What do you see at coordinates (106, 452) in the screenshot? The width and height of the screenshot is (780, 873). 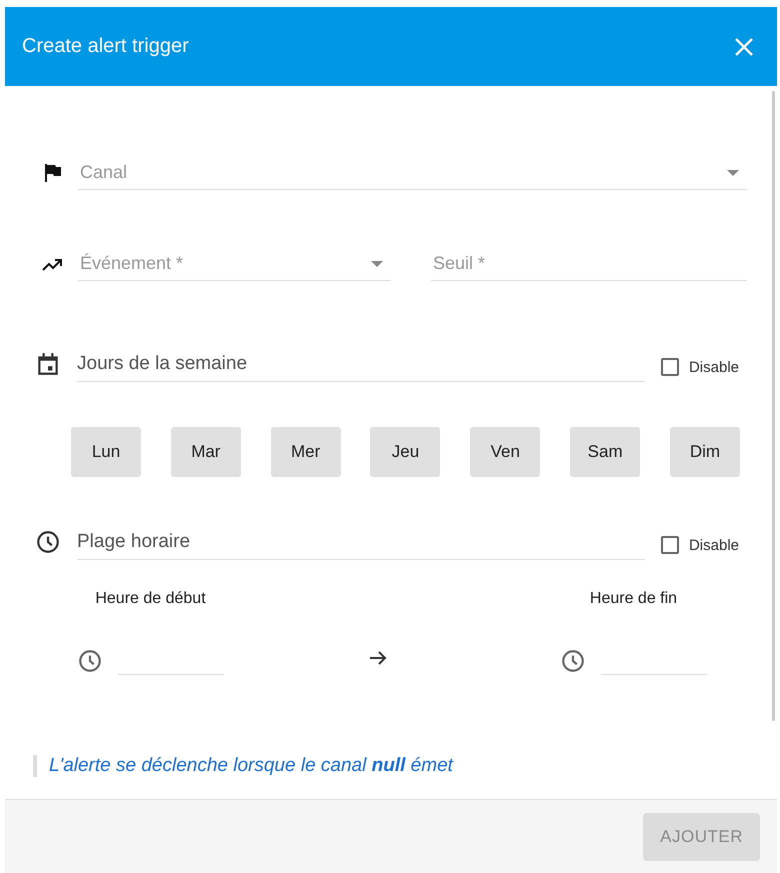 I see `day-toggle: Lun` at bounding box center [106, 452].